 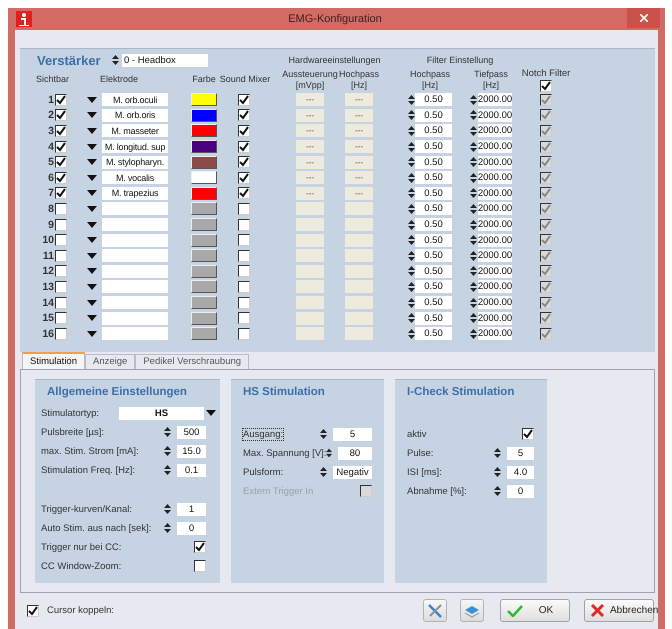 What do you see at coordinates (461, 393) in the screenshot?
I see `group-title: I-Check Stimulation` at bounding box center [461, 393].